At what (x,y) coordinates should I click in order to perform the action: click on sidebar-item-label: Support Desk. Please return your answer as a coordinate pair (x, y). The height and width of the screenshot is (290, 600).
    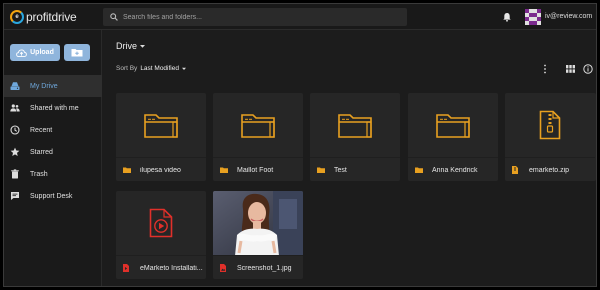
    Looking at the image, I should click on (51, 196).